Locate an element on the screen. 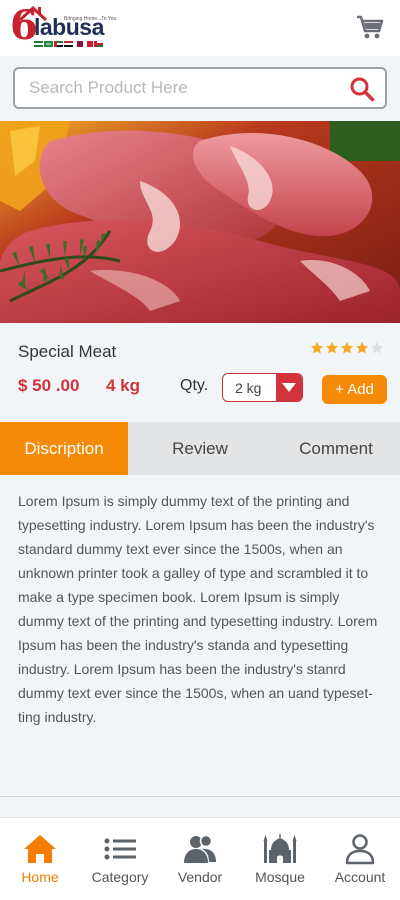 The width and height of the screenshot is (400, 900). rating-stars is located at coordinates (347, 348).